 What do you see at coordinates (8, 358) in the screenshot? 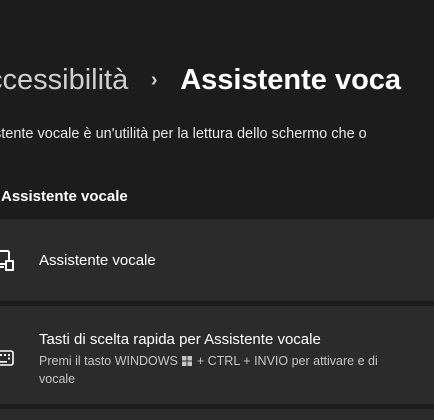
I see `keyboard-icon` at bounding box center [8, 358].